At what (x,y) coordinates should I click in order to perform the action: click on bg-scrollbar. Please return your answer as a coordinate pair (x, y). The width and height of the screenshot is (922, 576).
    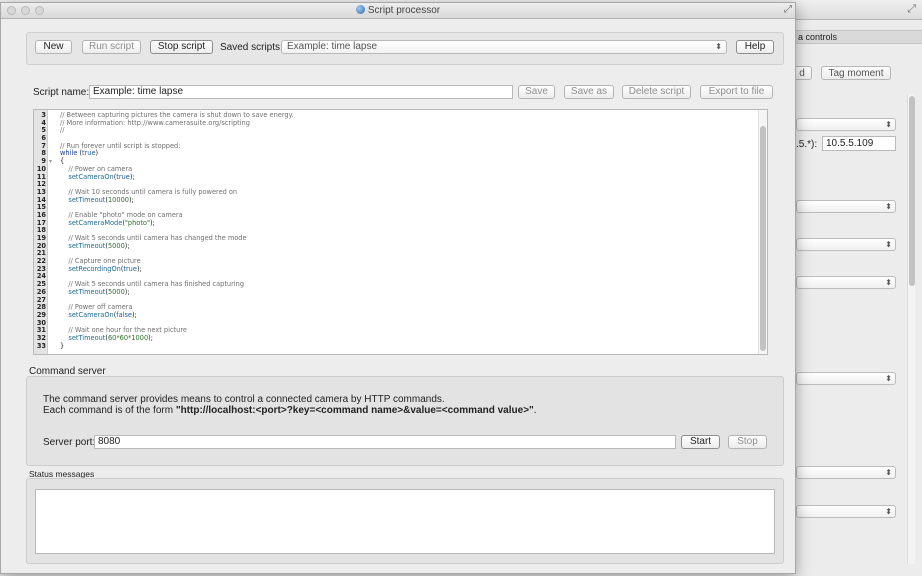
    Looking at the image, I should click on (911, 329).